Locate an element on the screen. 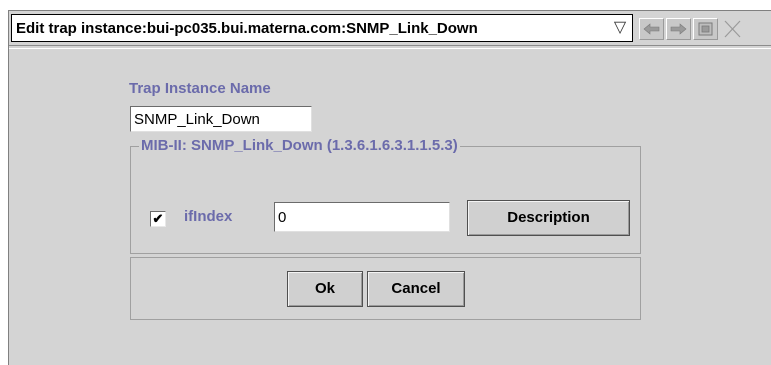  close-icon is located at coordinates (732, 29).